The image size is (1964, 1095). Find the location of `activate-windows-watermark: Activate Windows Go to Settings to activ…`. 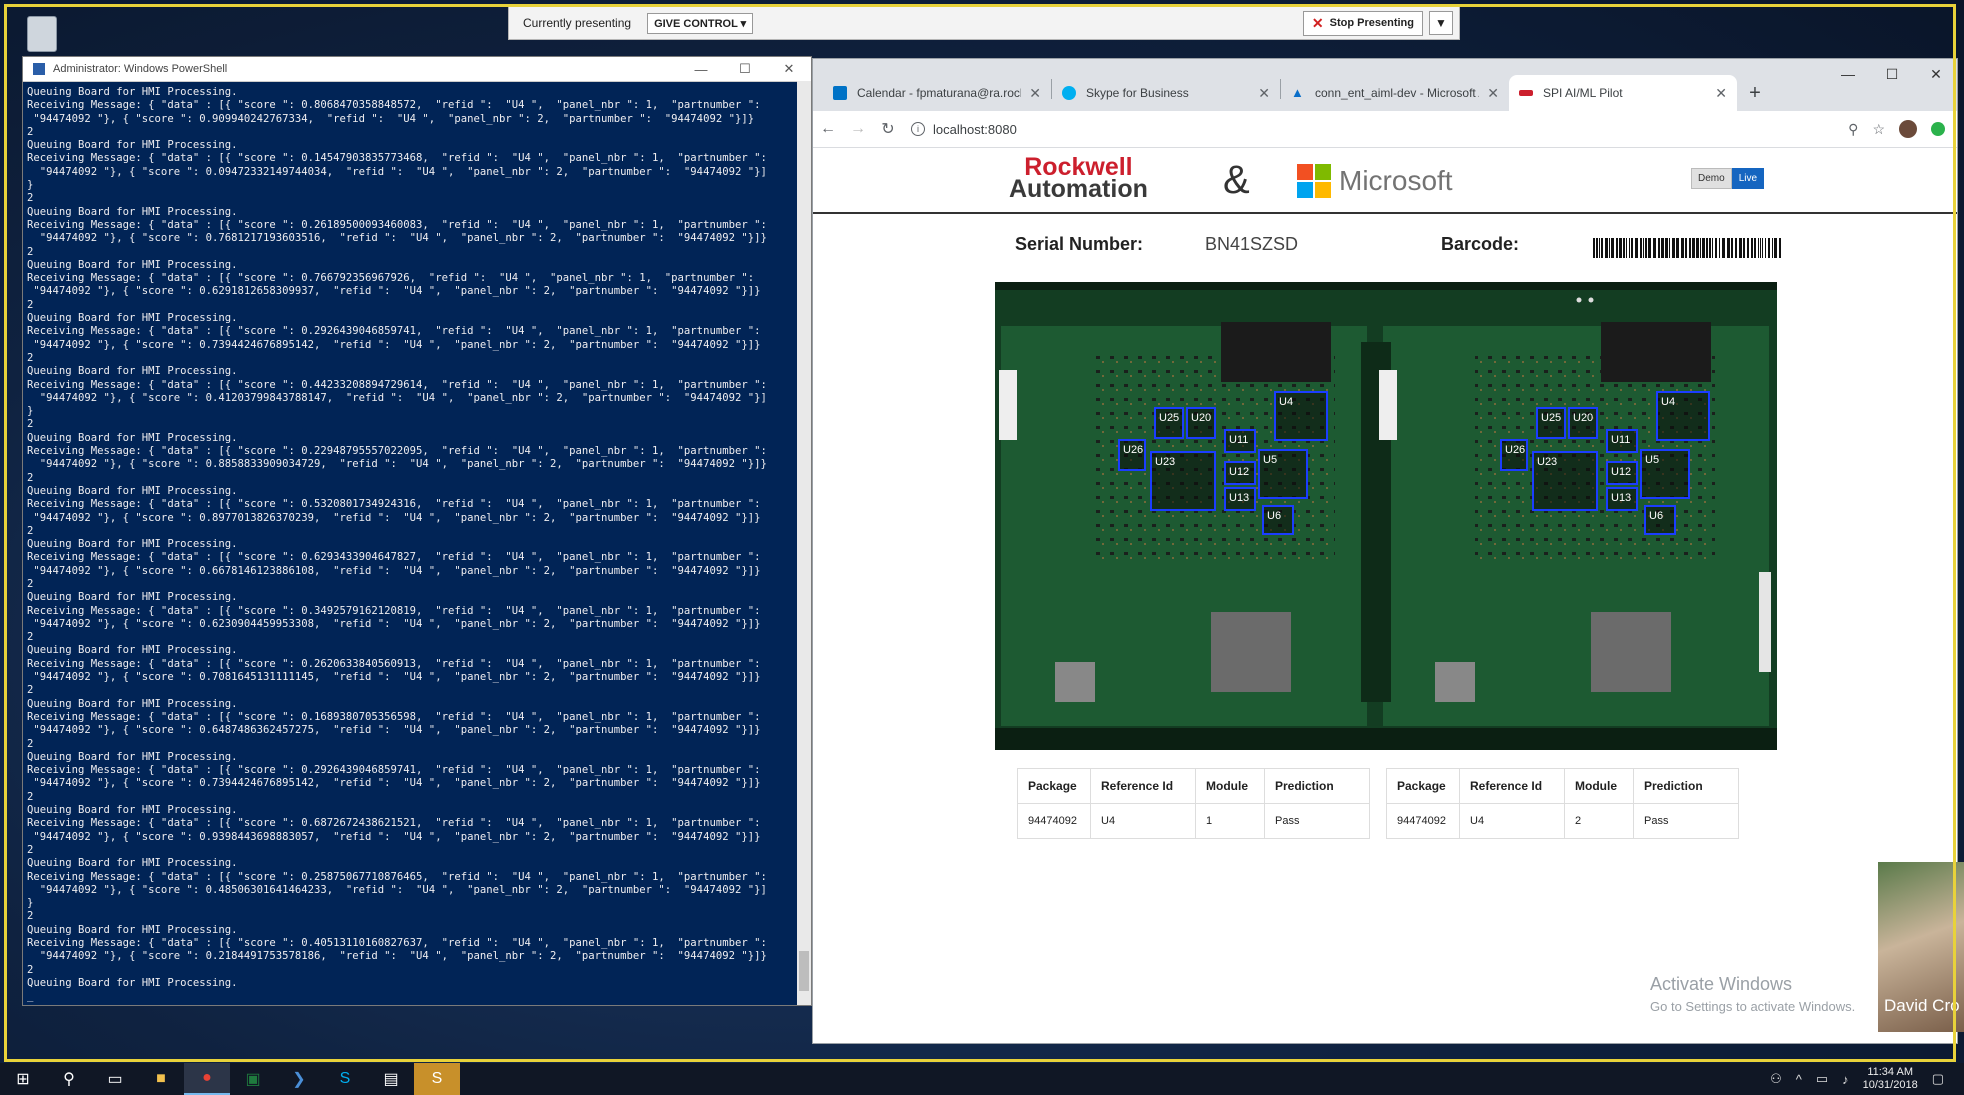

activate-windows-watermark: Activate Windows Go to Settings to activ… is located at coordinates (1752, 994).